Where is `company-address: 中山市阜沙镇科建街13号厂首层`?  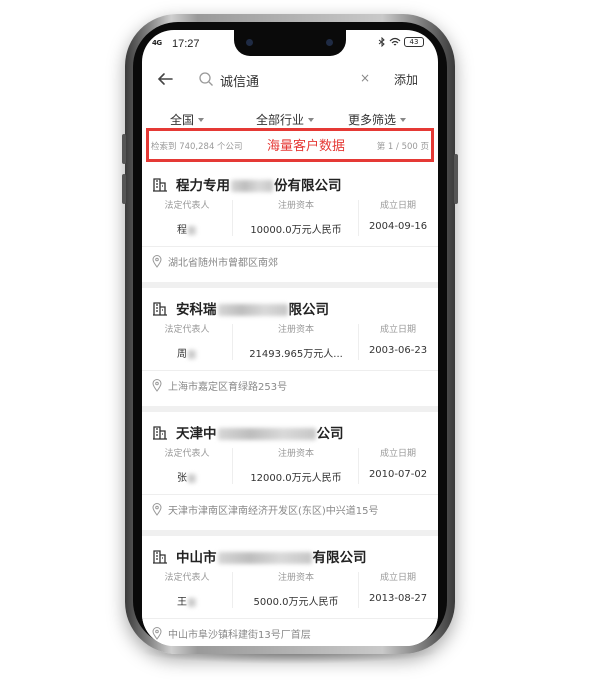 company-address: 中山市阜沙镇科建街13号厂首层 is located at coordinates (231, 633).